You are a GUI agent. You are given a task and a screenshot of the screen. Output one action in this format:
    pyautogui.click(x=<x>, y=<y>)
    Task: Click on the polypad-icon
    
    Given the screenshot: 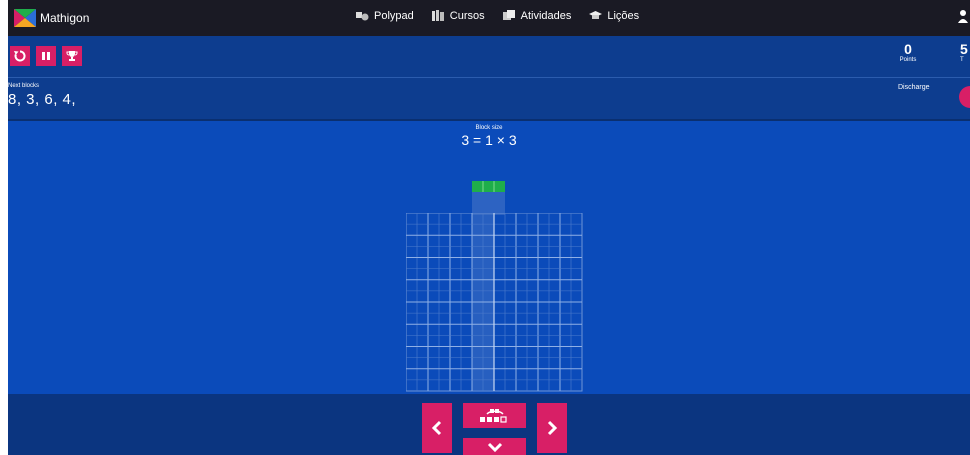 What is the action you would take?
    pyautogui.click(x=362, y=16)
    